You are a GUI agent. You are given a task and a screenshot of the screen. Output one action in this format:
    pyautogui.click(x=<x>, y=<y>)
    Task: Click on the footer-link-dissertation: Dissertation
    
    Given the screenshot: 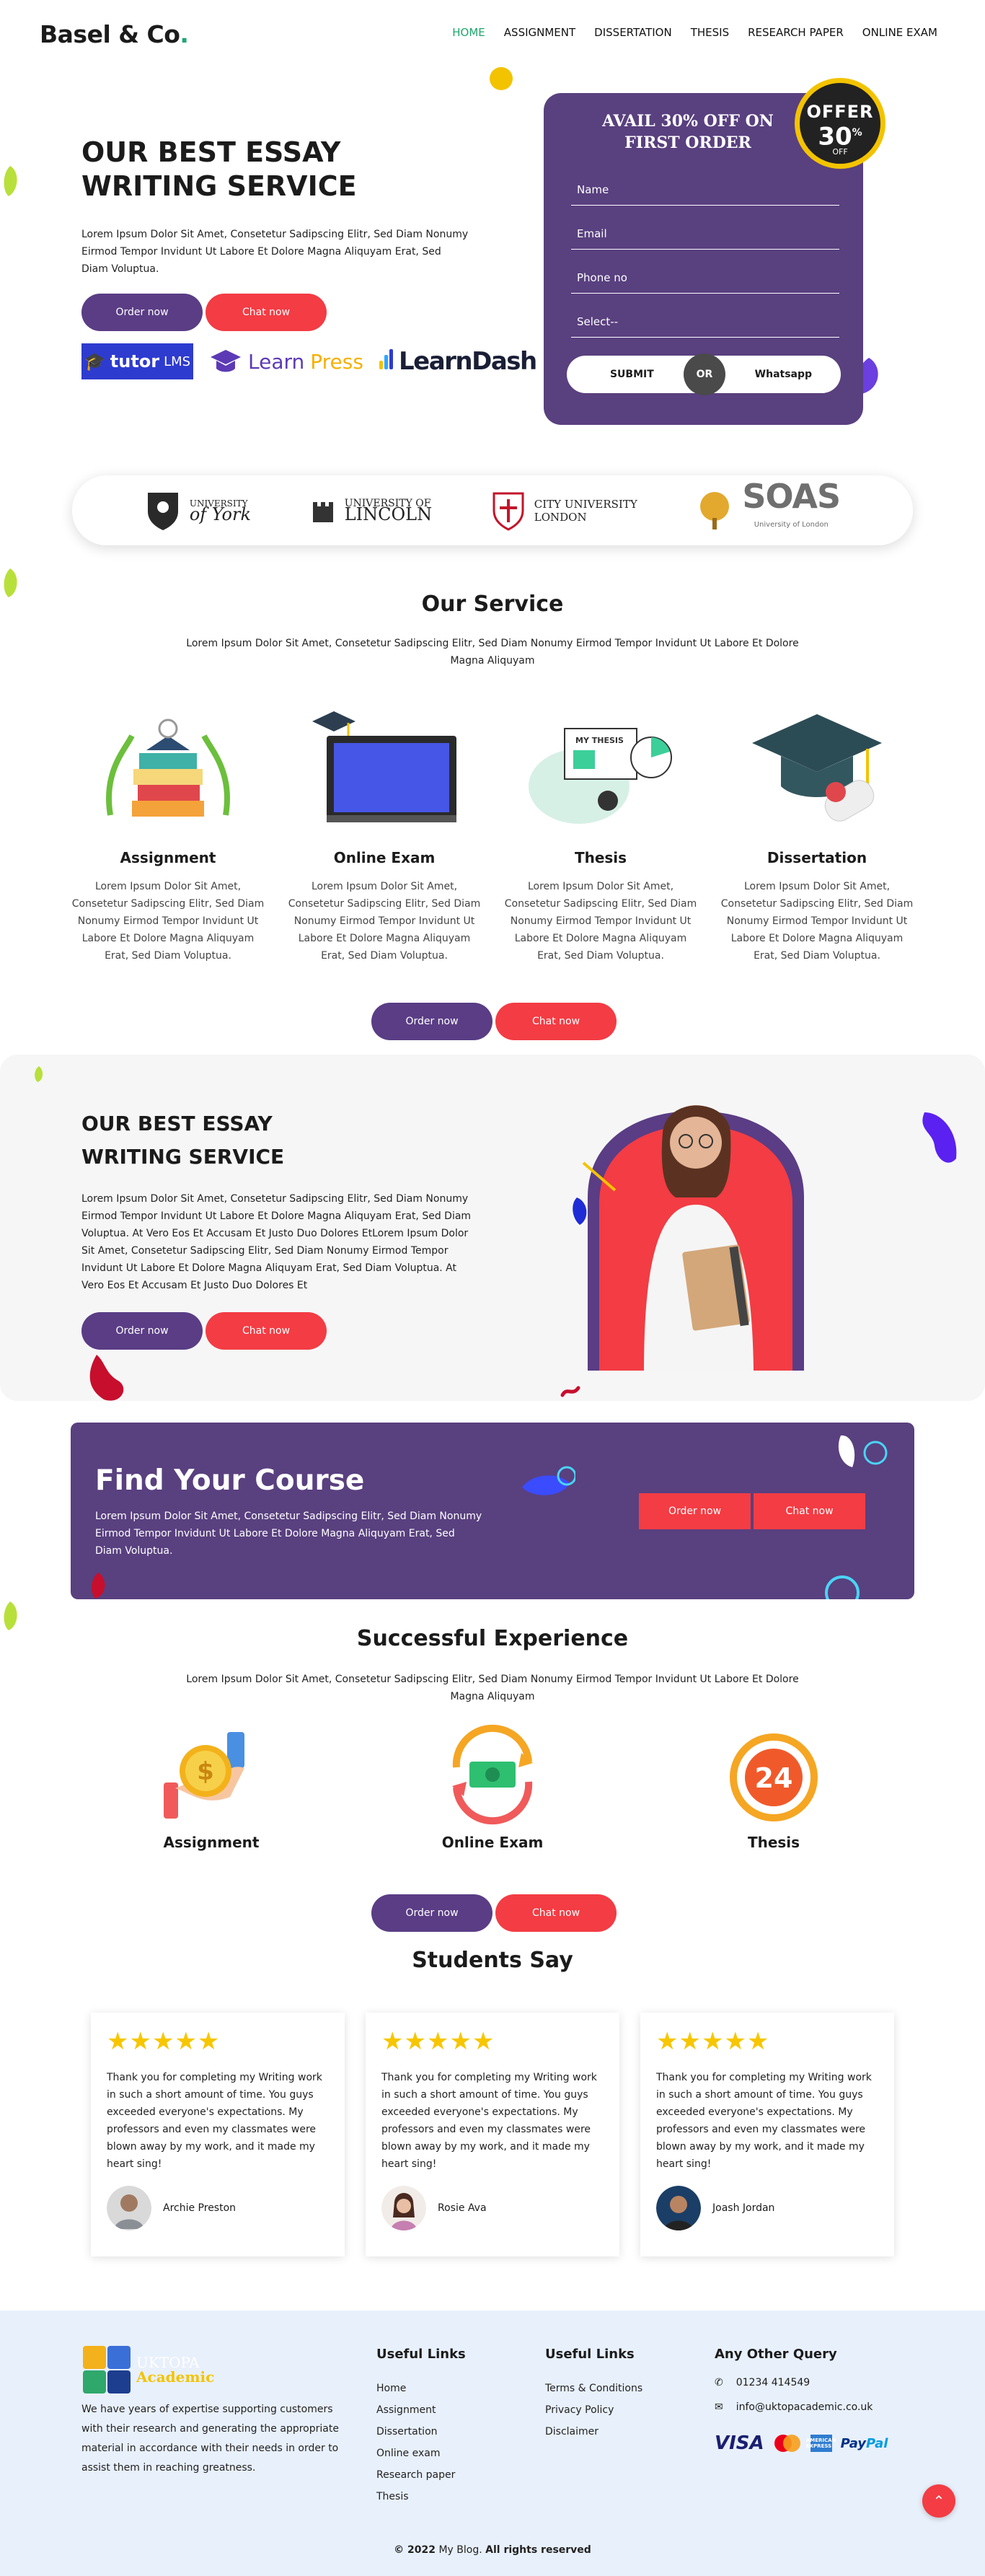 What is the action you would take?
    pyautogui.click(x=421, y=2432)
    